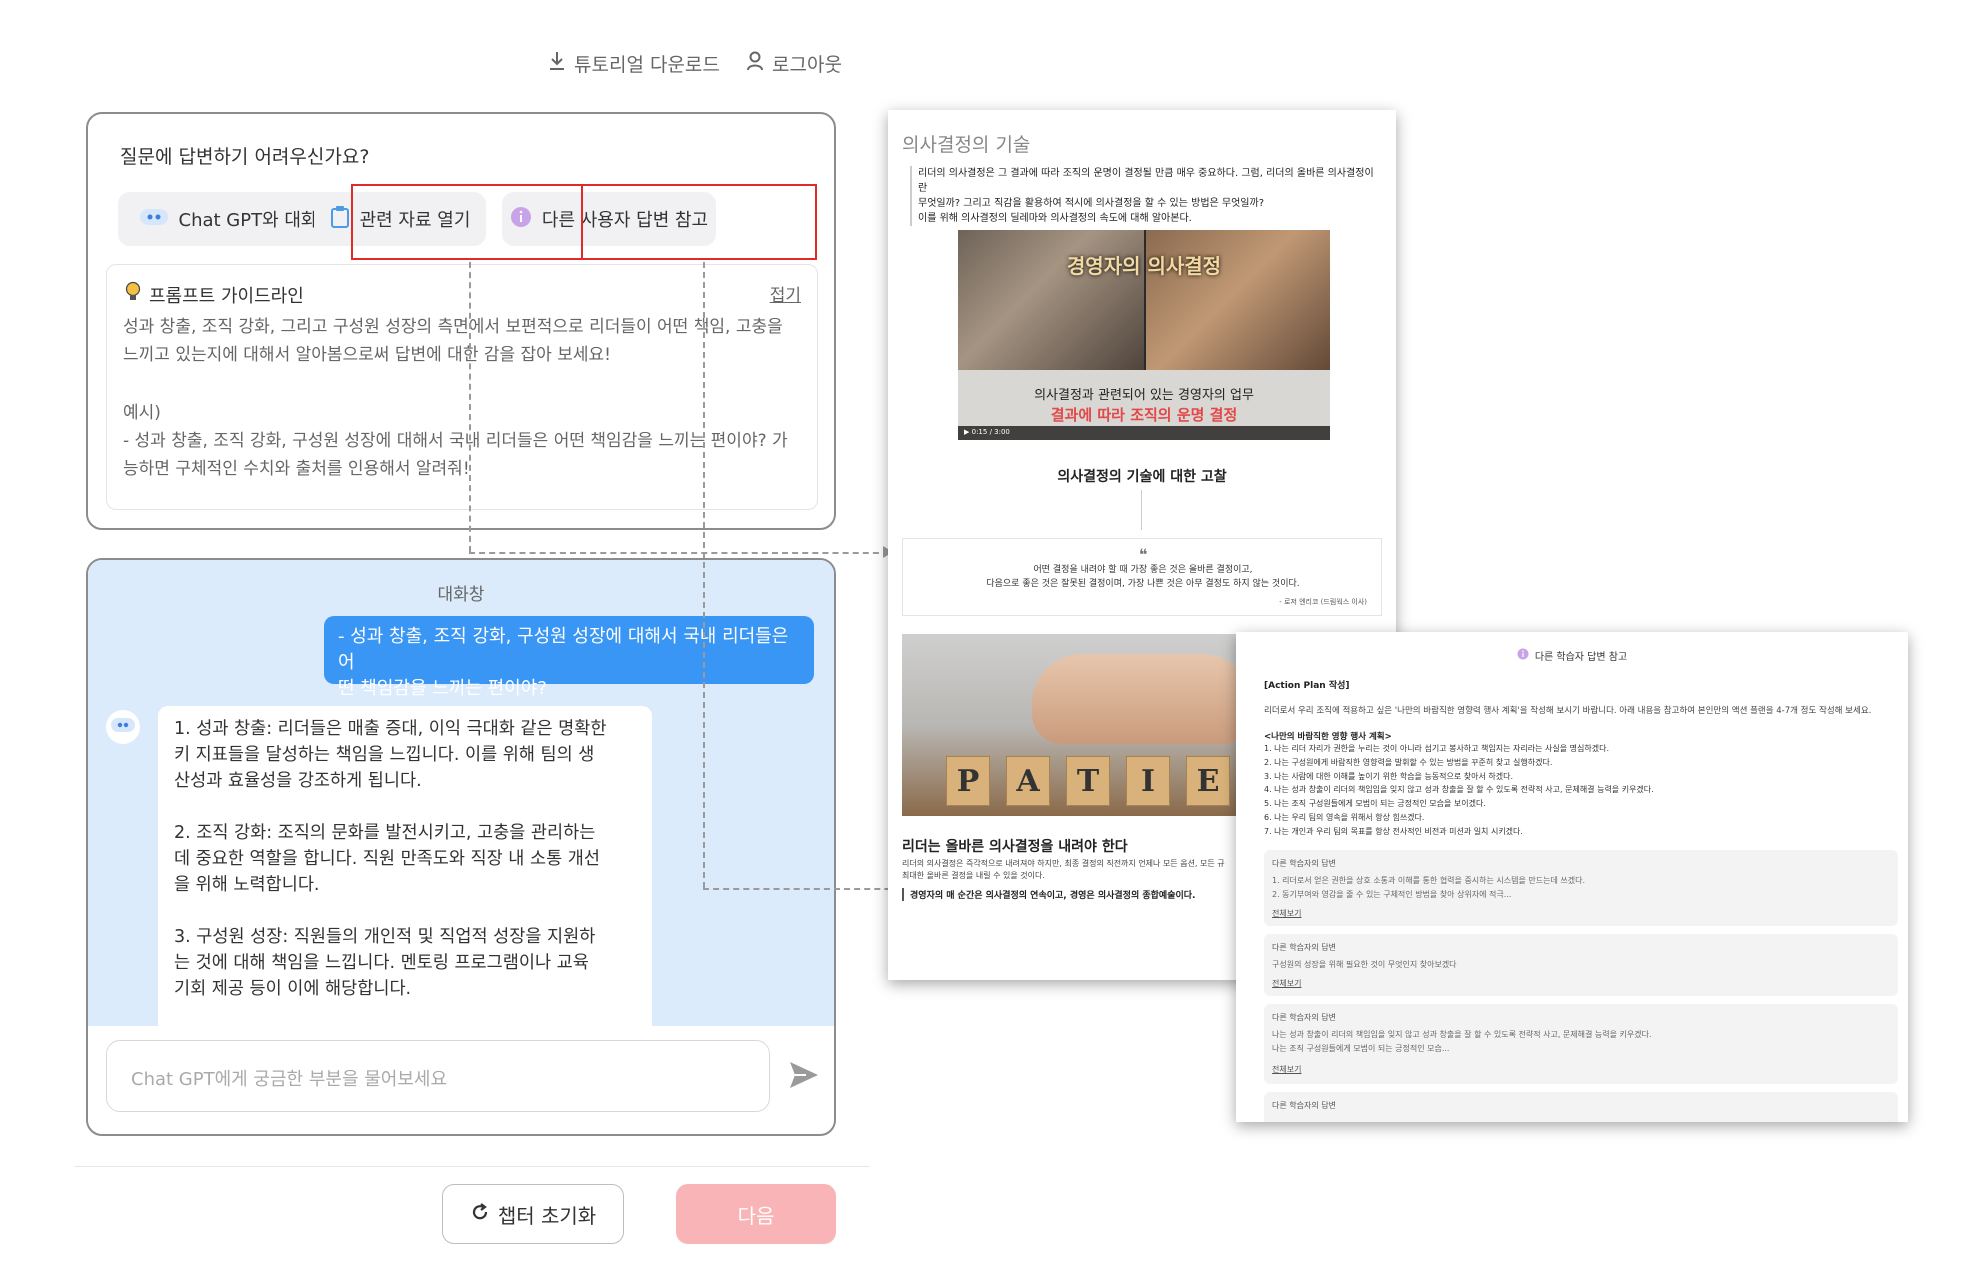 The image size is (1980, 1278). What do you see at coordinates (467, 222) in the screenshot?
I see `highlight-box-material` at bounding box center [467, 222].